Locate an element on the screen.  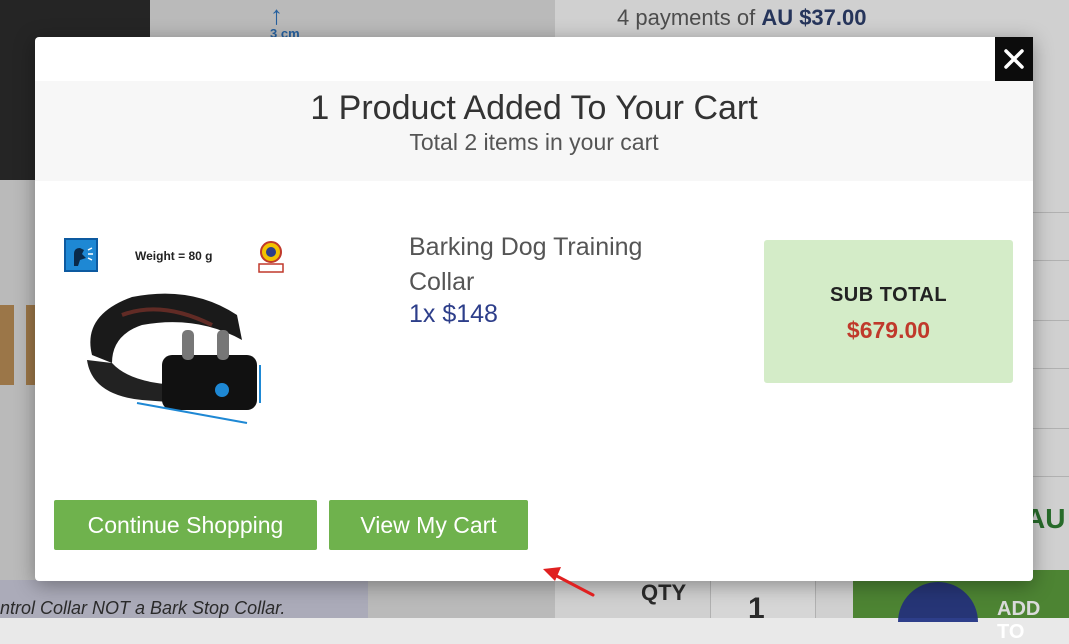
view-cart-button: View My Cart is located at coordinates (428, 525).